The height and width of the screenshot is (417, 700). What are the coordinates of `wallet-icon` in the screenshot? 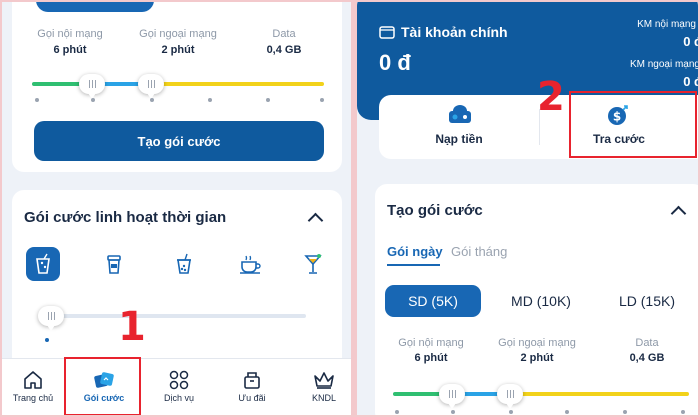 It's located at (460, 114).